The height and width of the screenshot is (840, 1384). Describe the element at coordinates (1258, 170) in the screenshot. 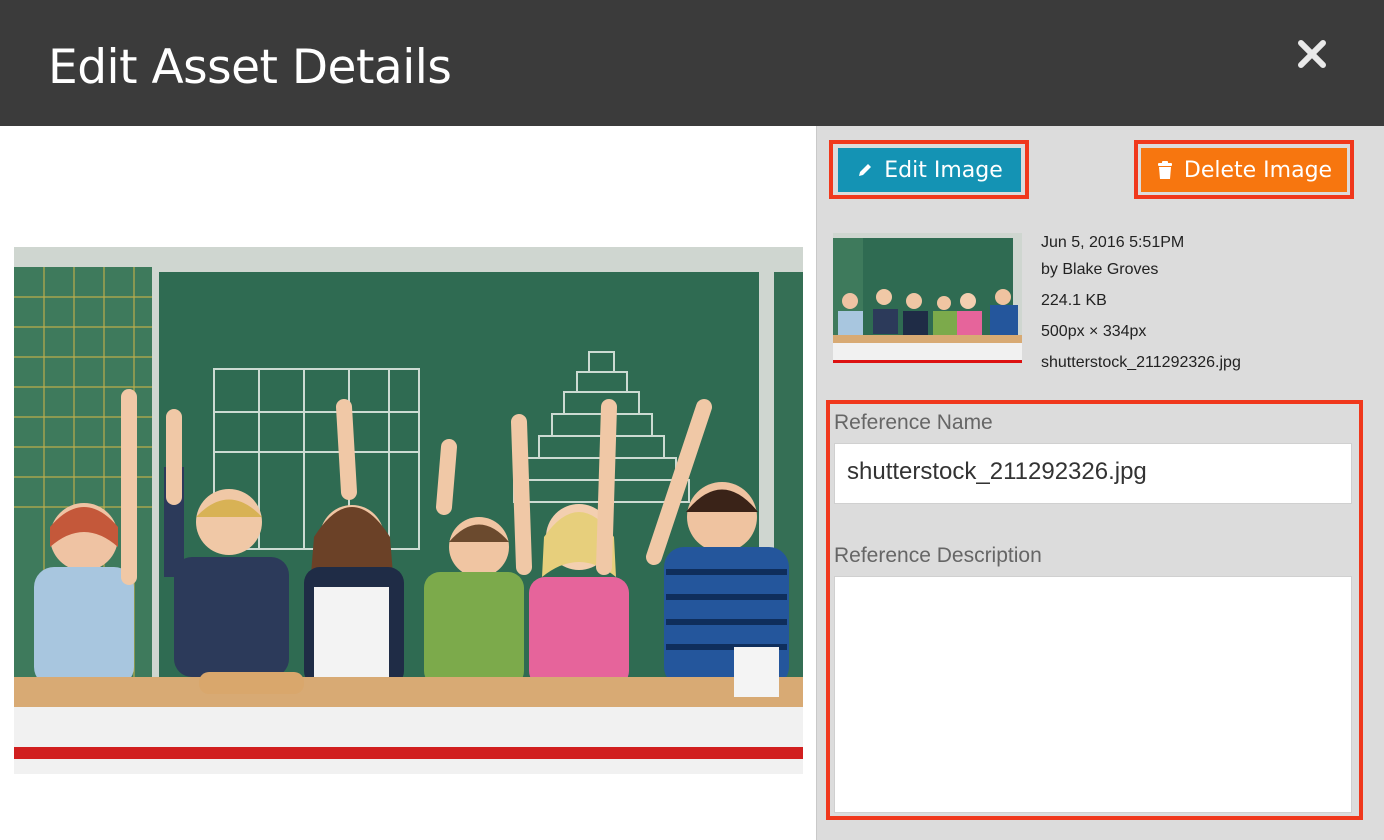

I see `delete-image-label: Delete Image` at that location.